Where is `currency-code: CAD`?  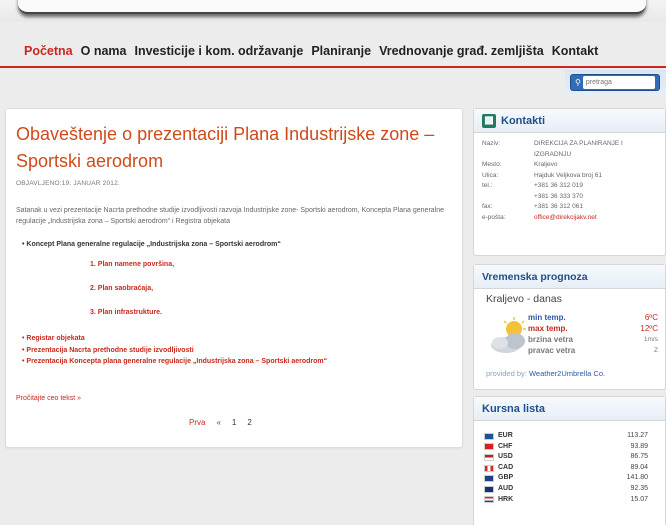 currency-code: CAD is located at coordinates (506, 467).